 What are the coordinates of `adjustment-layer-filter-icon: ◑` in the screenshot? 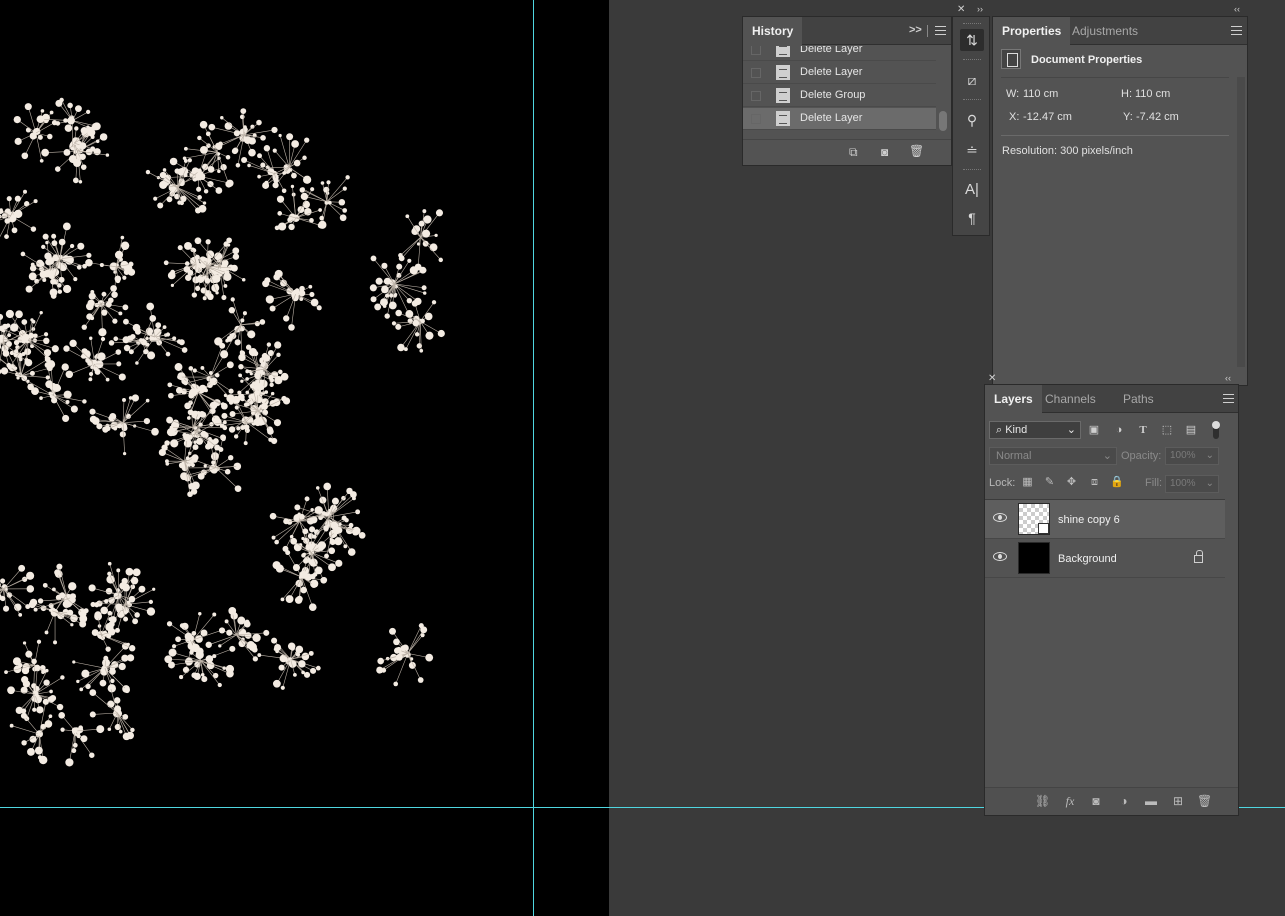 It's located at (1119, 430).